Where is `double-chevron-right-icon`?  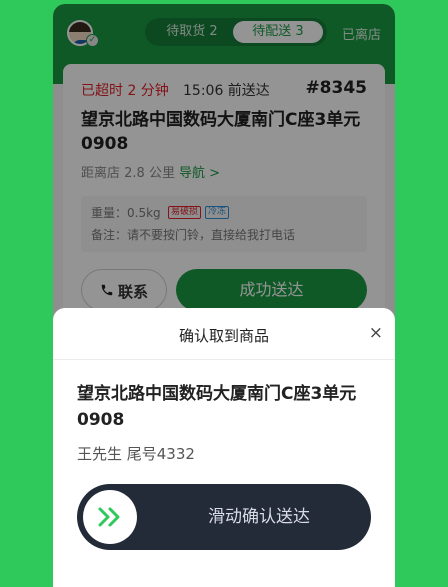 double-chevron-right-icon is located at coordinates (109, 517).